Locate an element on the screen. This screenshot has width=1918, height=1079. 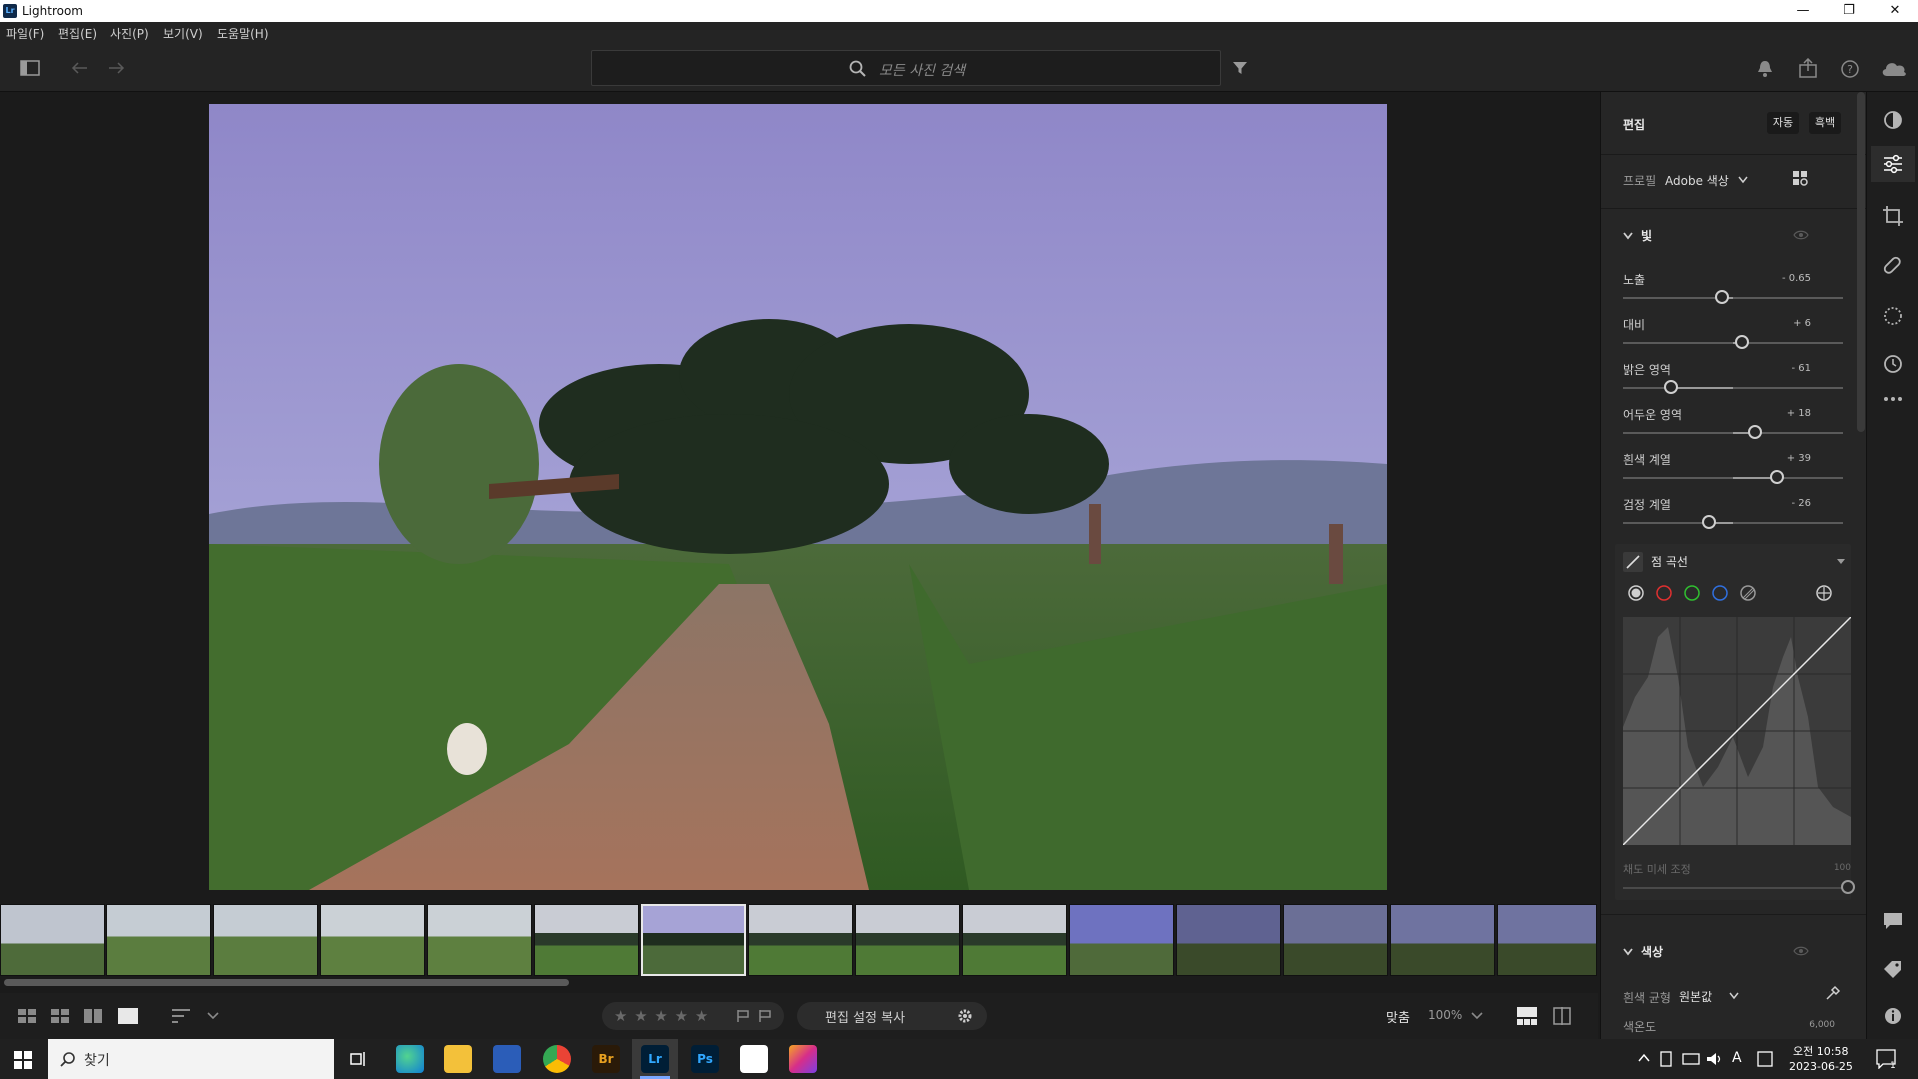
edit-panel-scrollbar is located at coordinates (1861, 262).